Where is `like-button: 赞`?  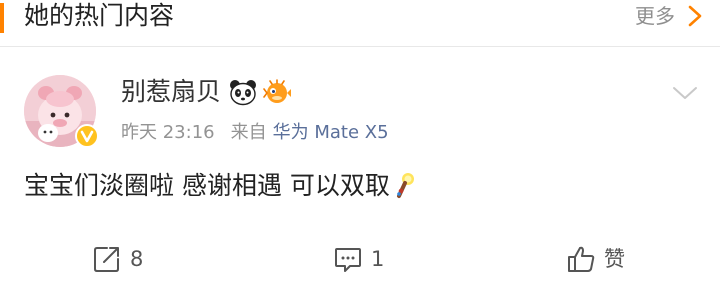 like-button: 赞 is located at coordinates (595, 259).